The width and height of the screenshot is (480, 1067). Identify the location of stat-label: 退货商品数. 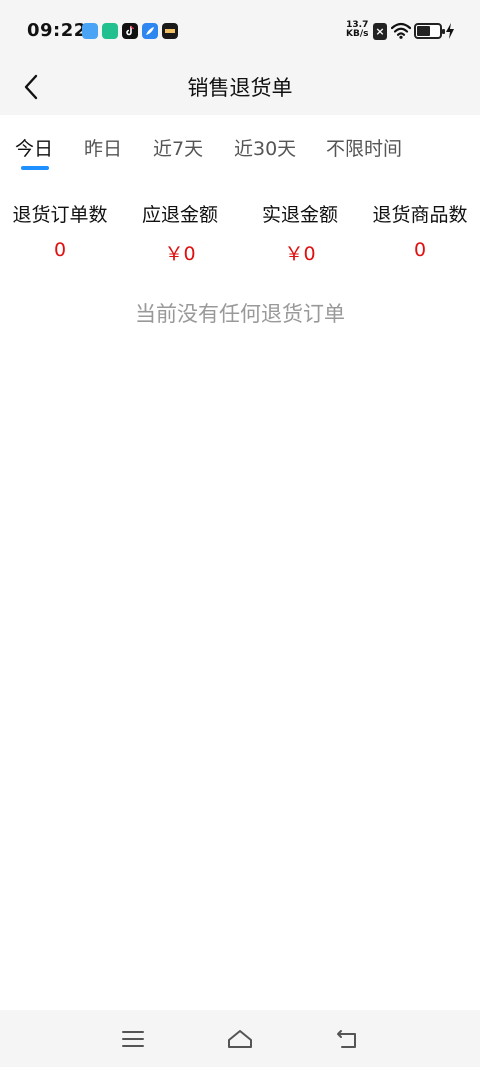
(420, 215).